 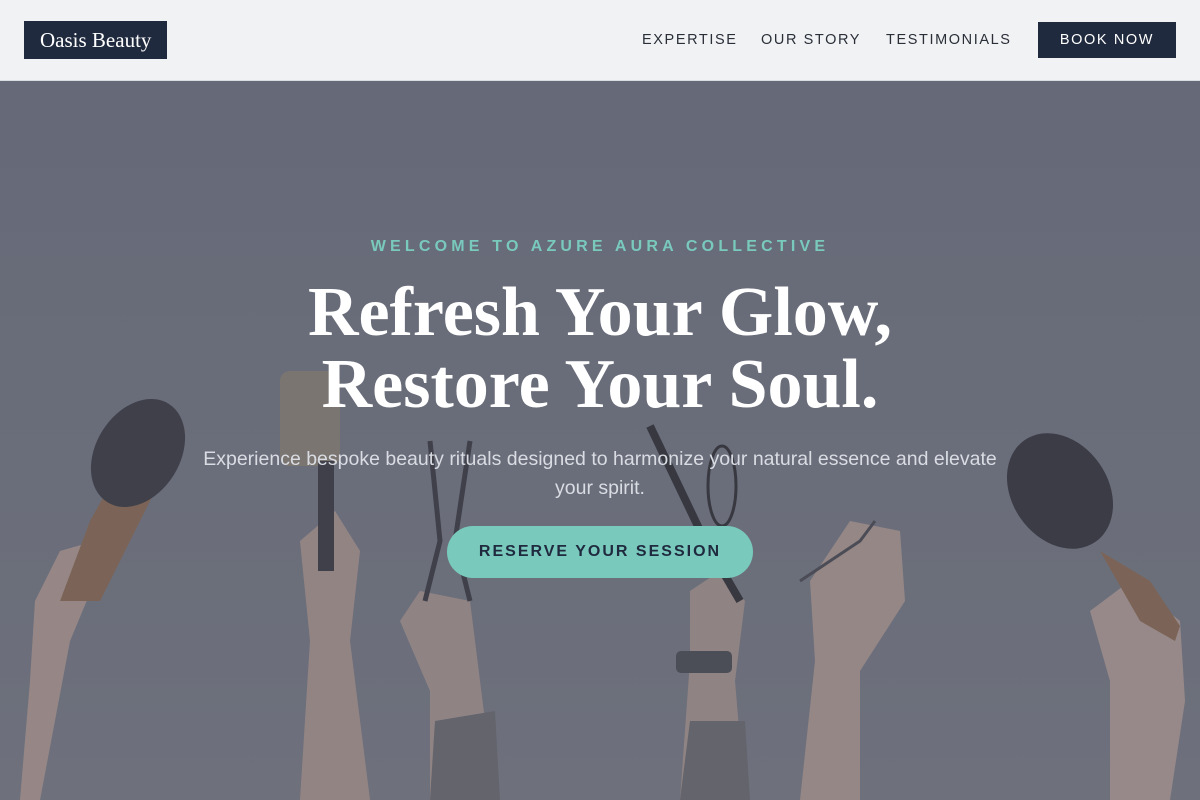 I want to click on nav-link-expertise: EXPERTISE, so click(x=690, y=40).